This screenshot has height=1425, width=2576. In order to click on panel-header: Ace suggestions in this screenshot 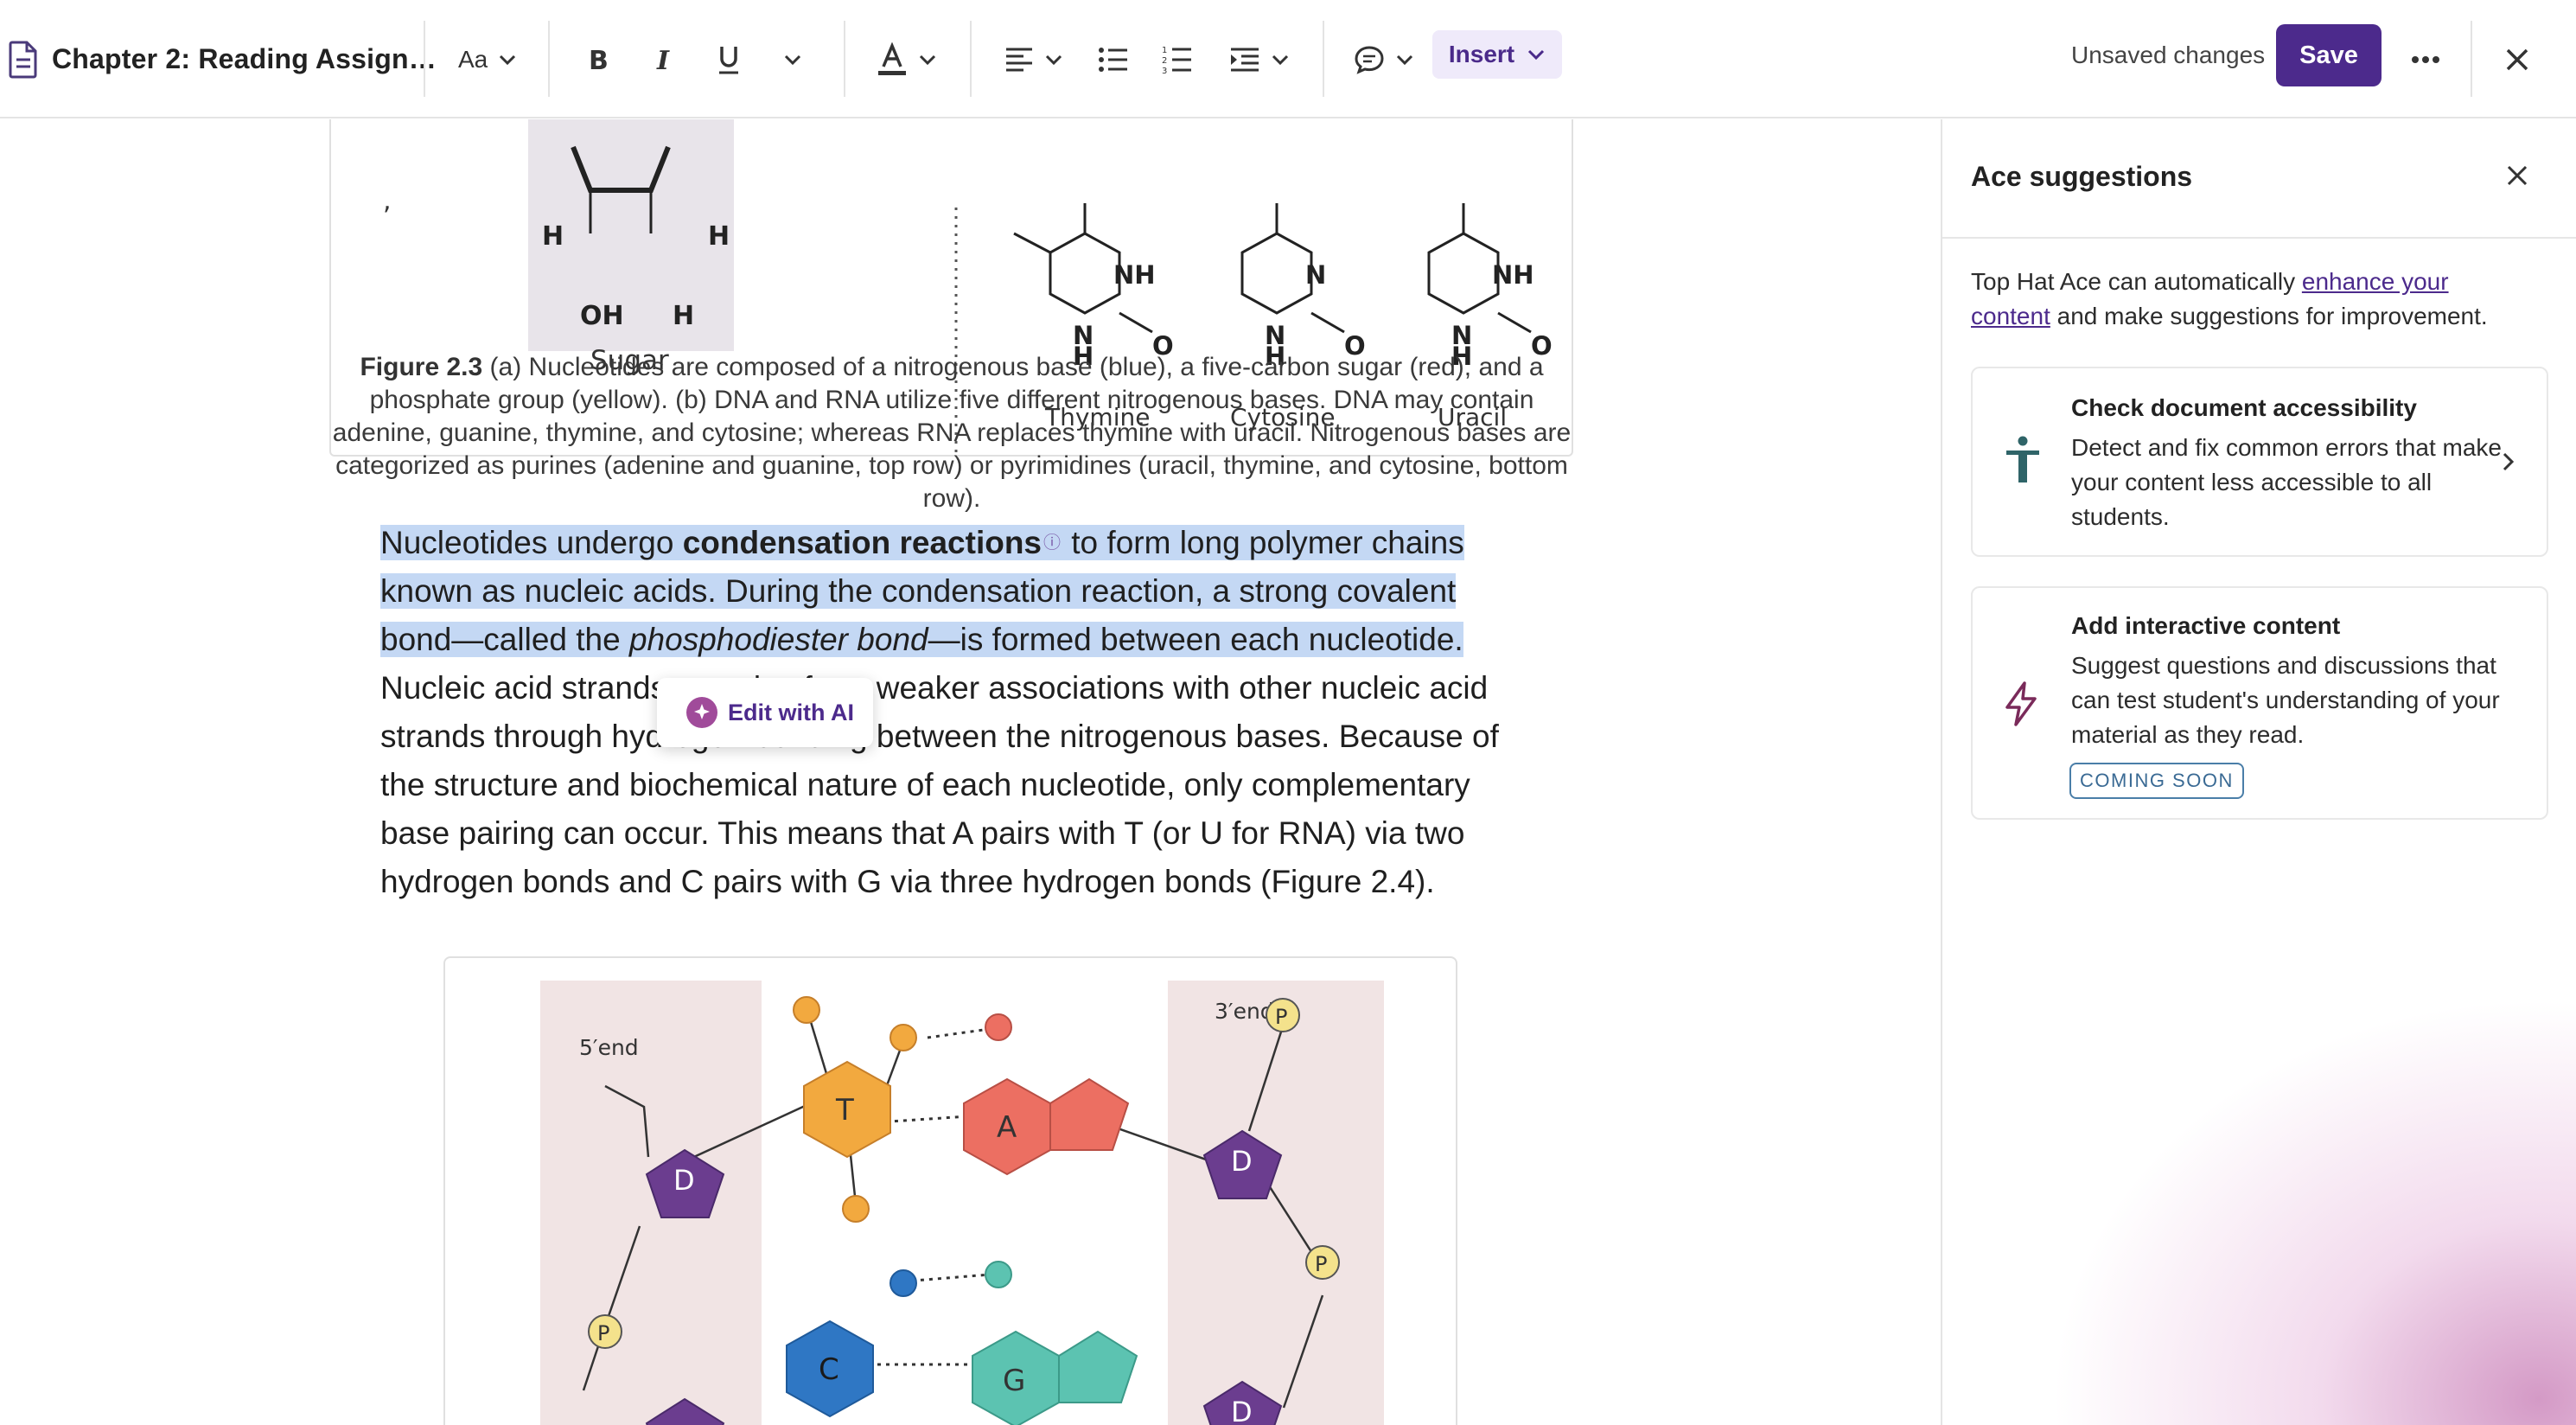, I will do `click(2259, 179)`.